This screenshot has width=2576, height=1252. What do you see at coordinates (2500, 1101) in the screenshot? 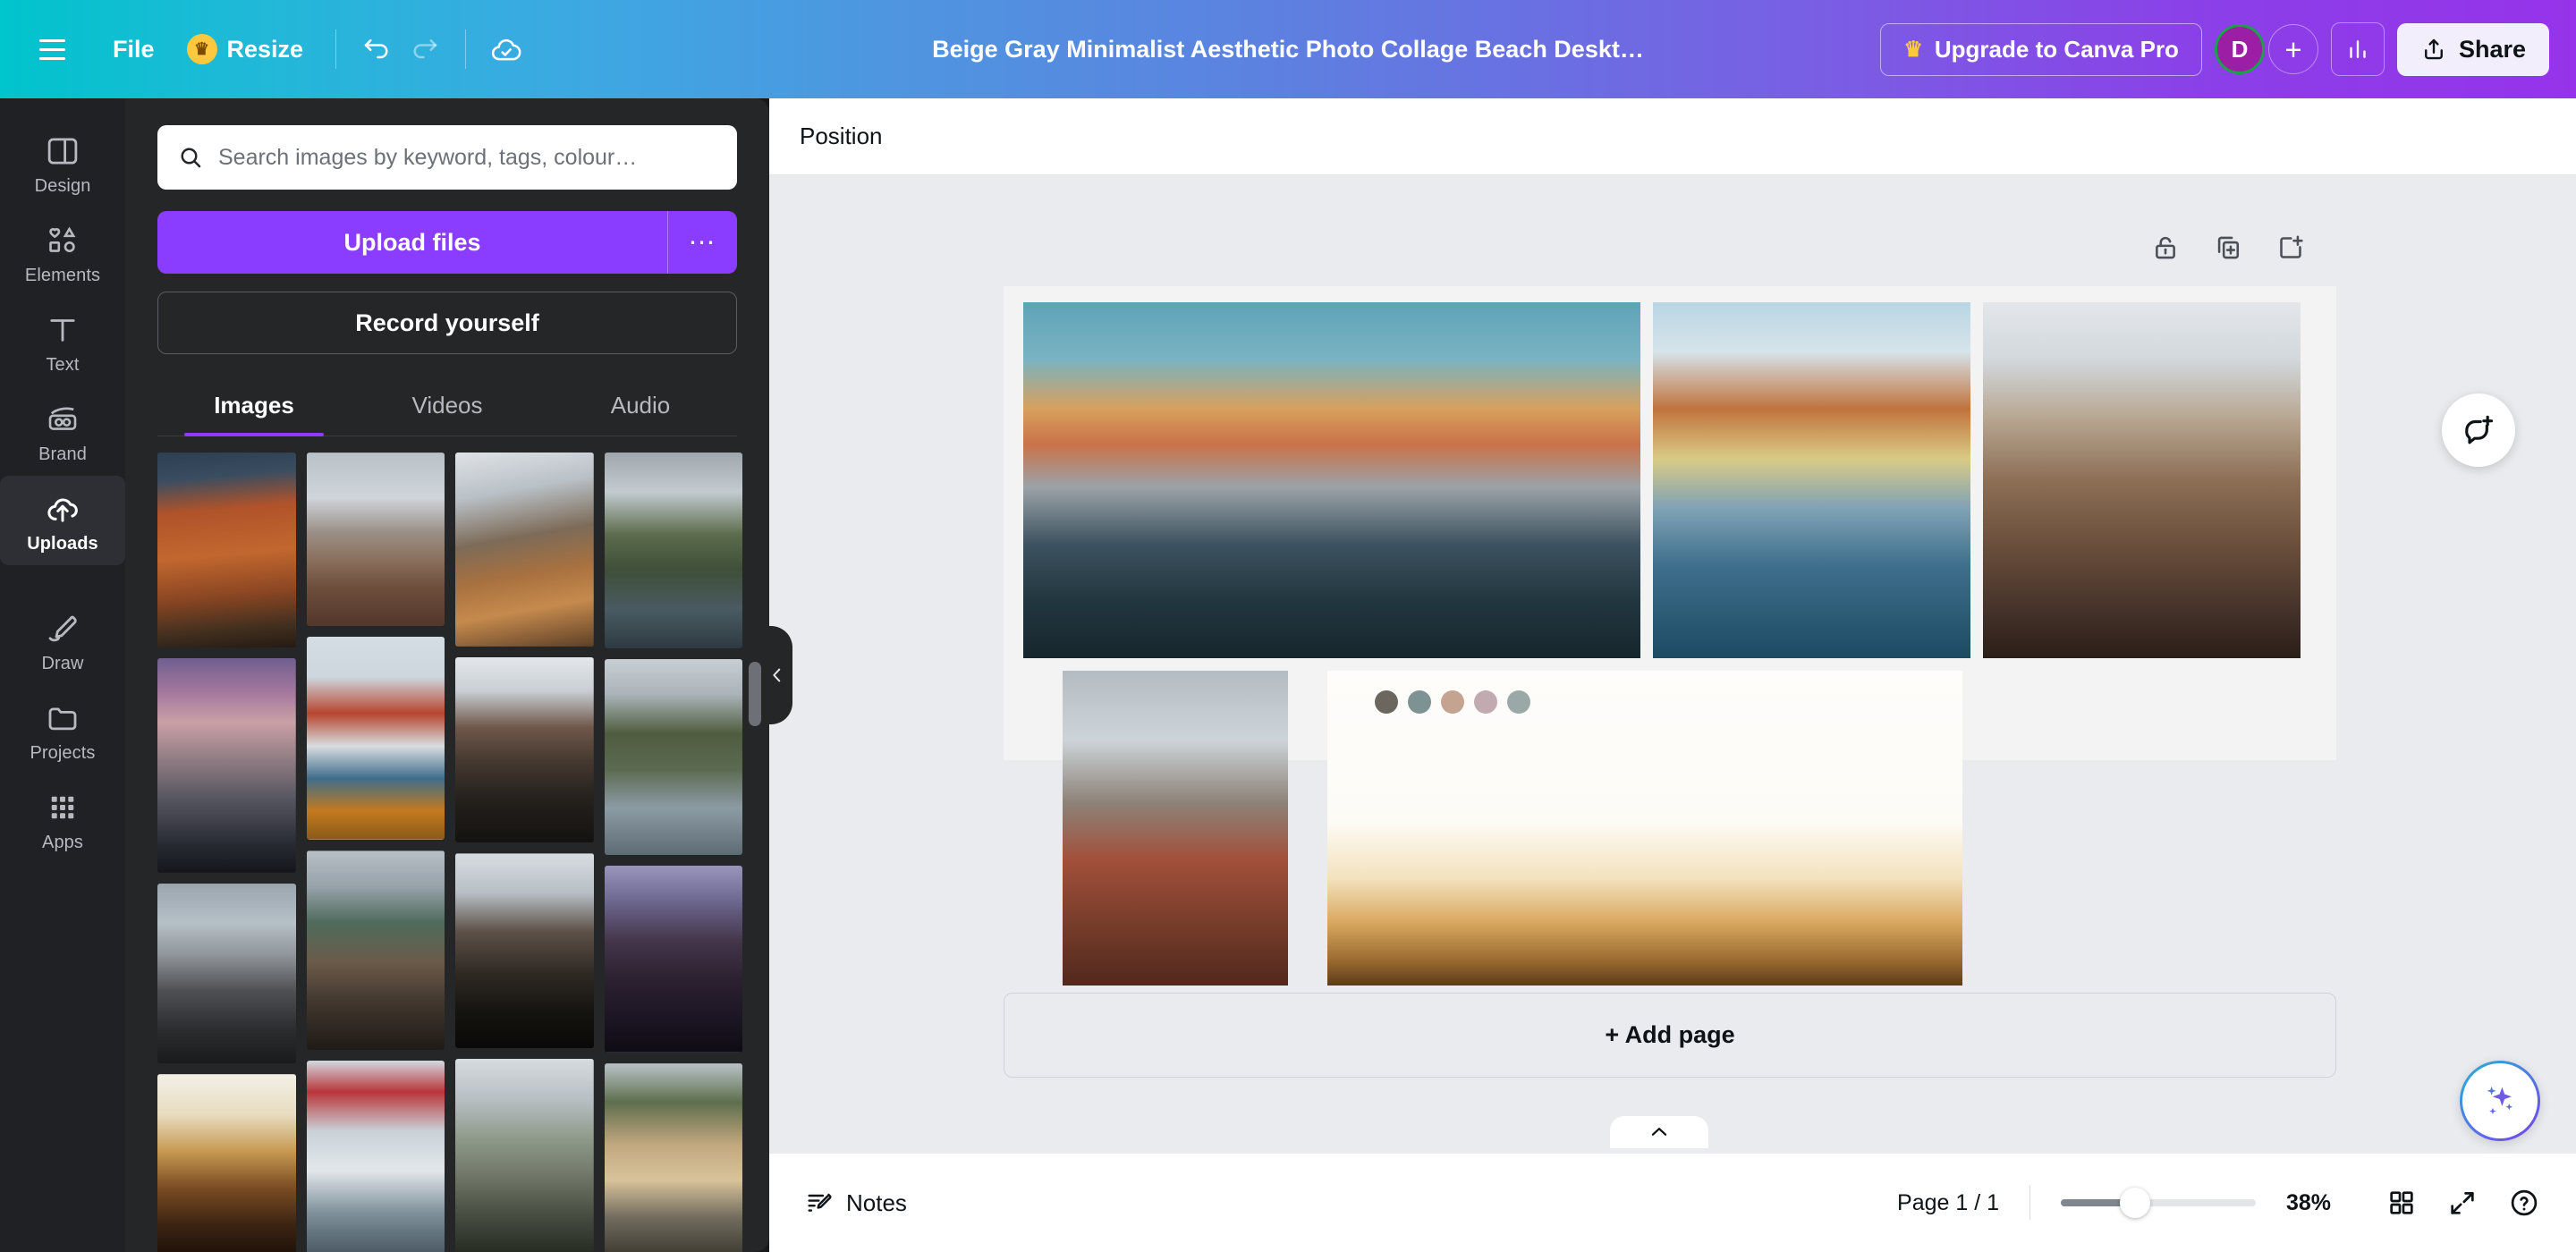
I see `magic-studio-button` at bounding box center [2500, 1101].